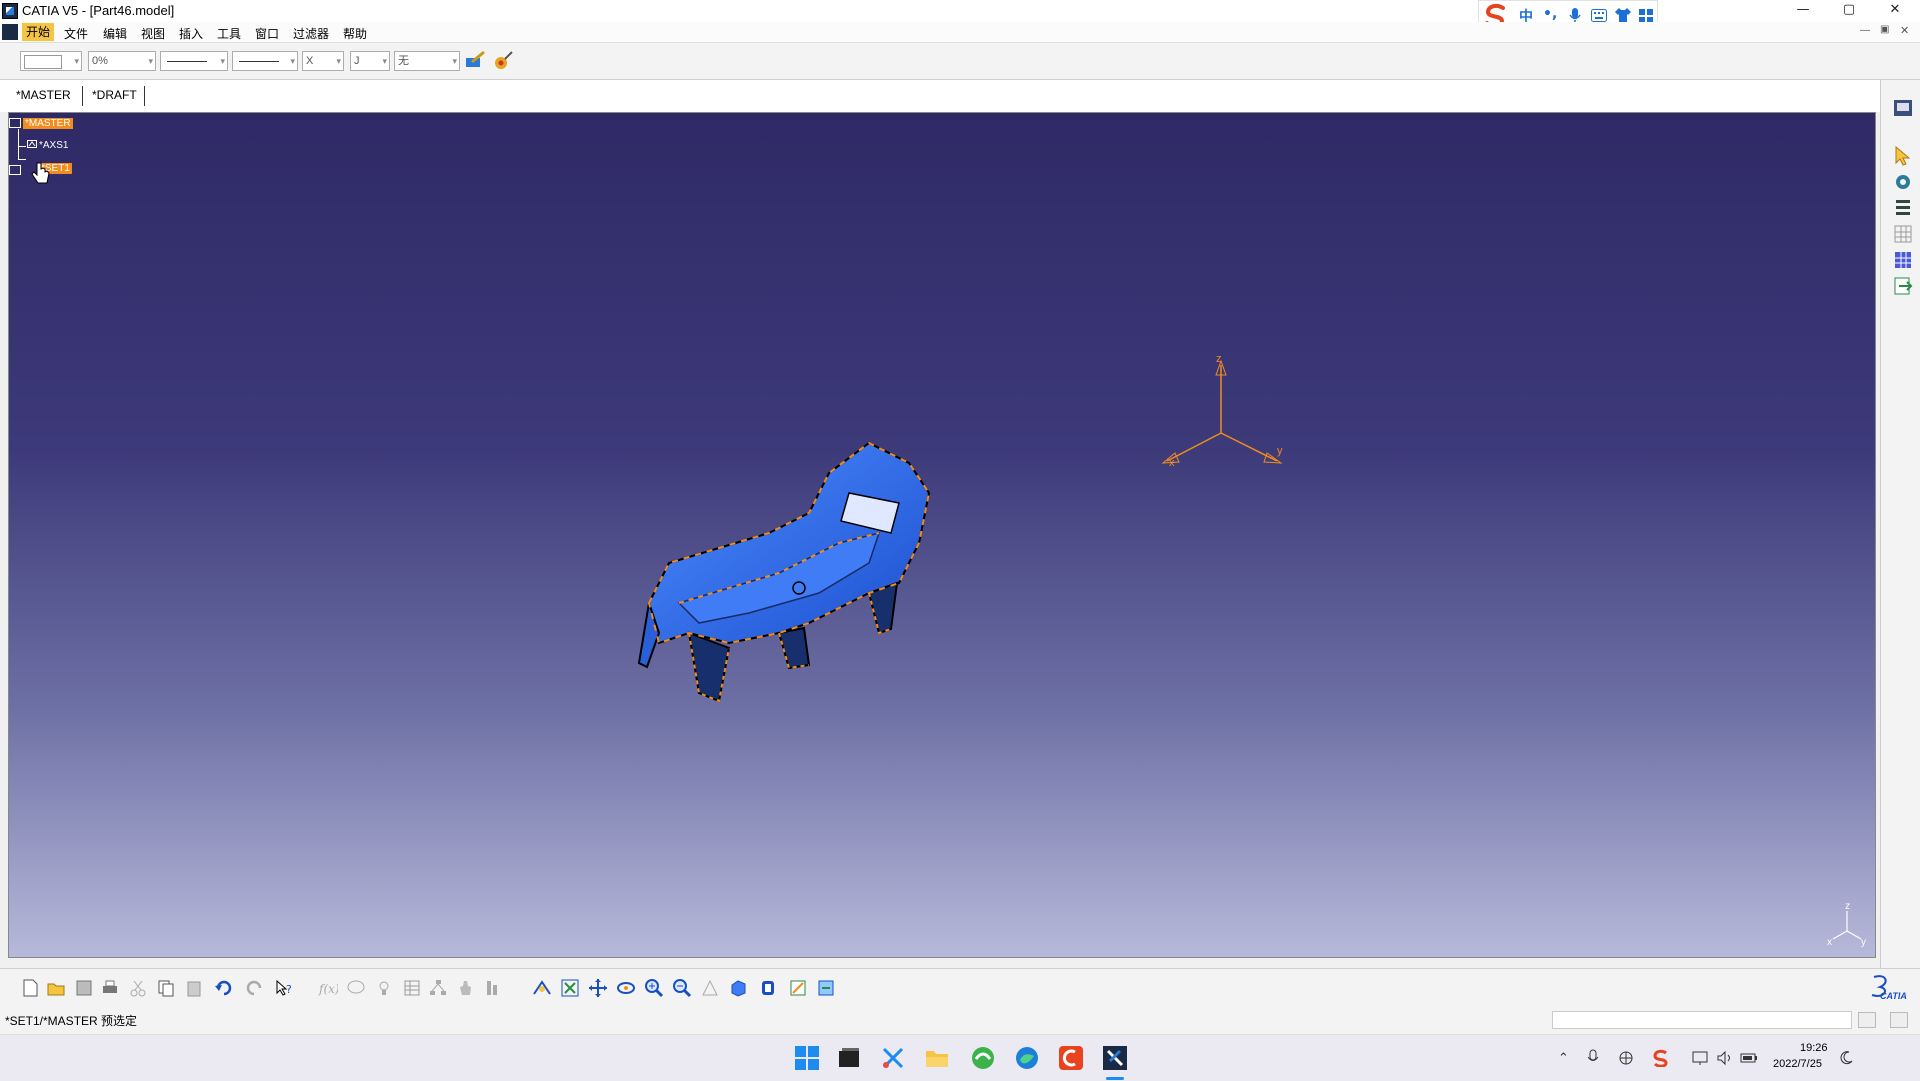 The height and width of the screenshot is (1081, 1920). I want to click on tree-expander-set, so click(15, 170).